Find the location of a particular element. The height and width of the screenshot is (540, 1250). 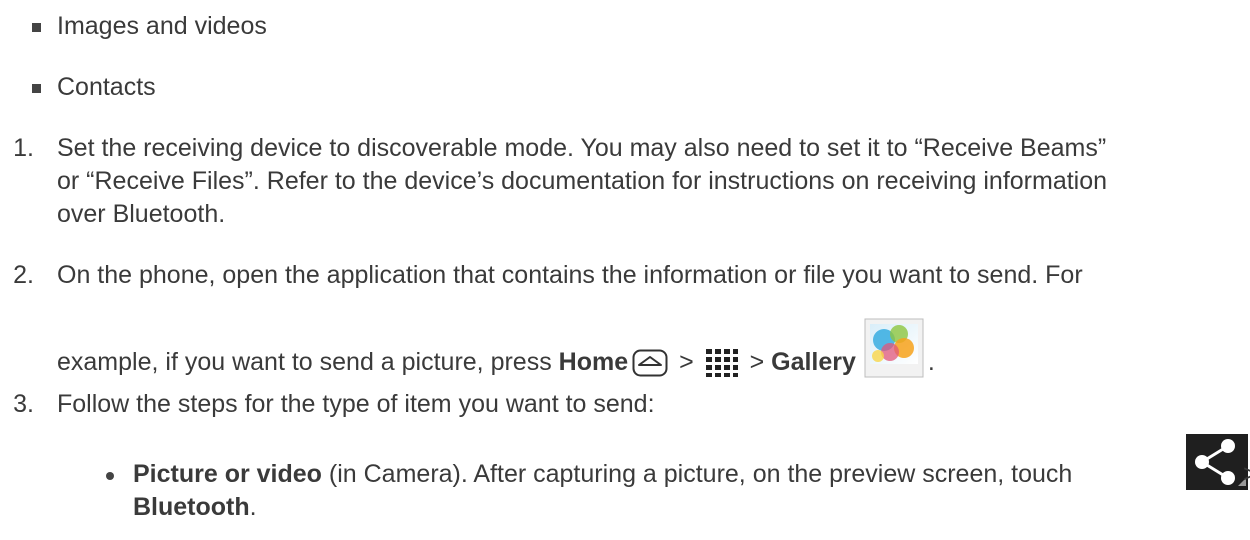

step-number: 1. is located at coordinates (23, 148).